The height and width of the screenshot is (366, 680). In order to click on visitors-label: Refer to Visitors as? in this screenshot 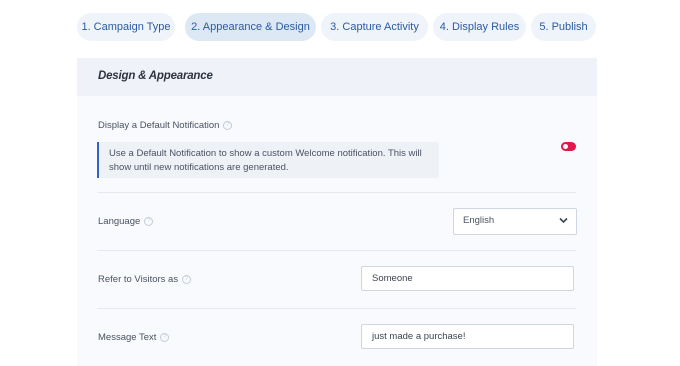, I will do `click(145, 279)`.